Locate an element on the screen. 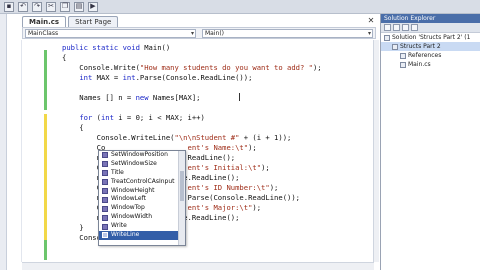 Image resolution: width=480 pixels, height=270 pixels. solution-tree-item: Structs Part 2 is located at coordinates (430, 46).